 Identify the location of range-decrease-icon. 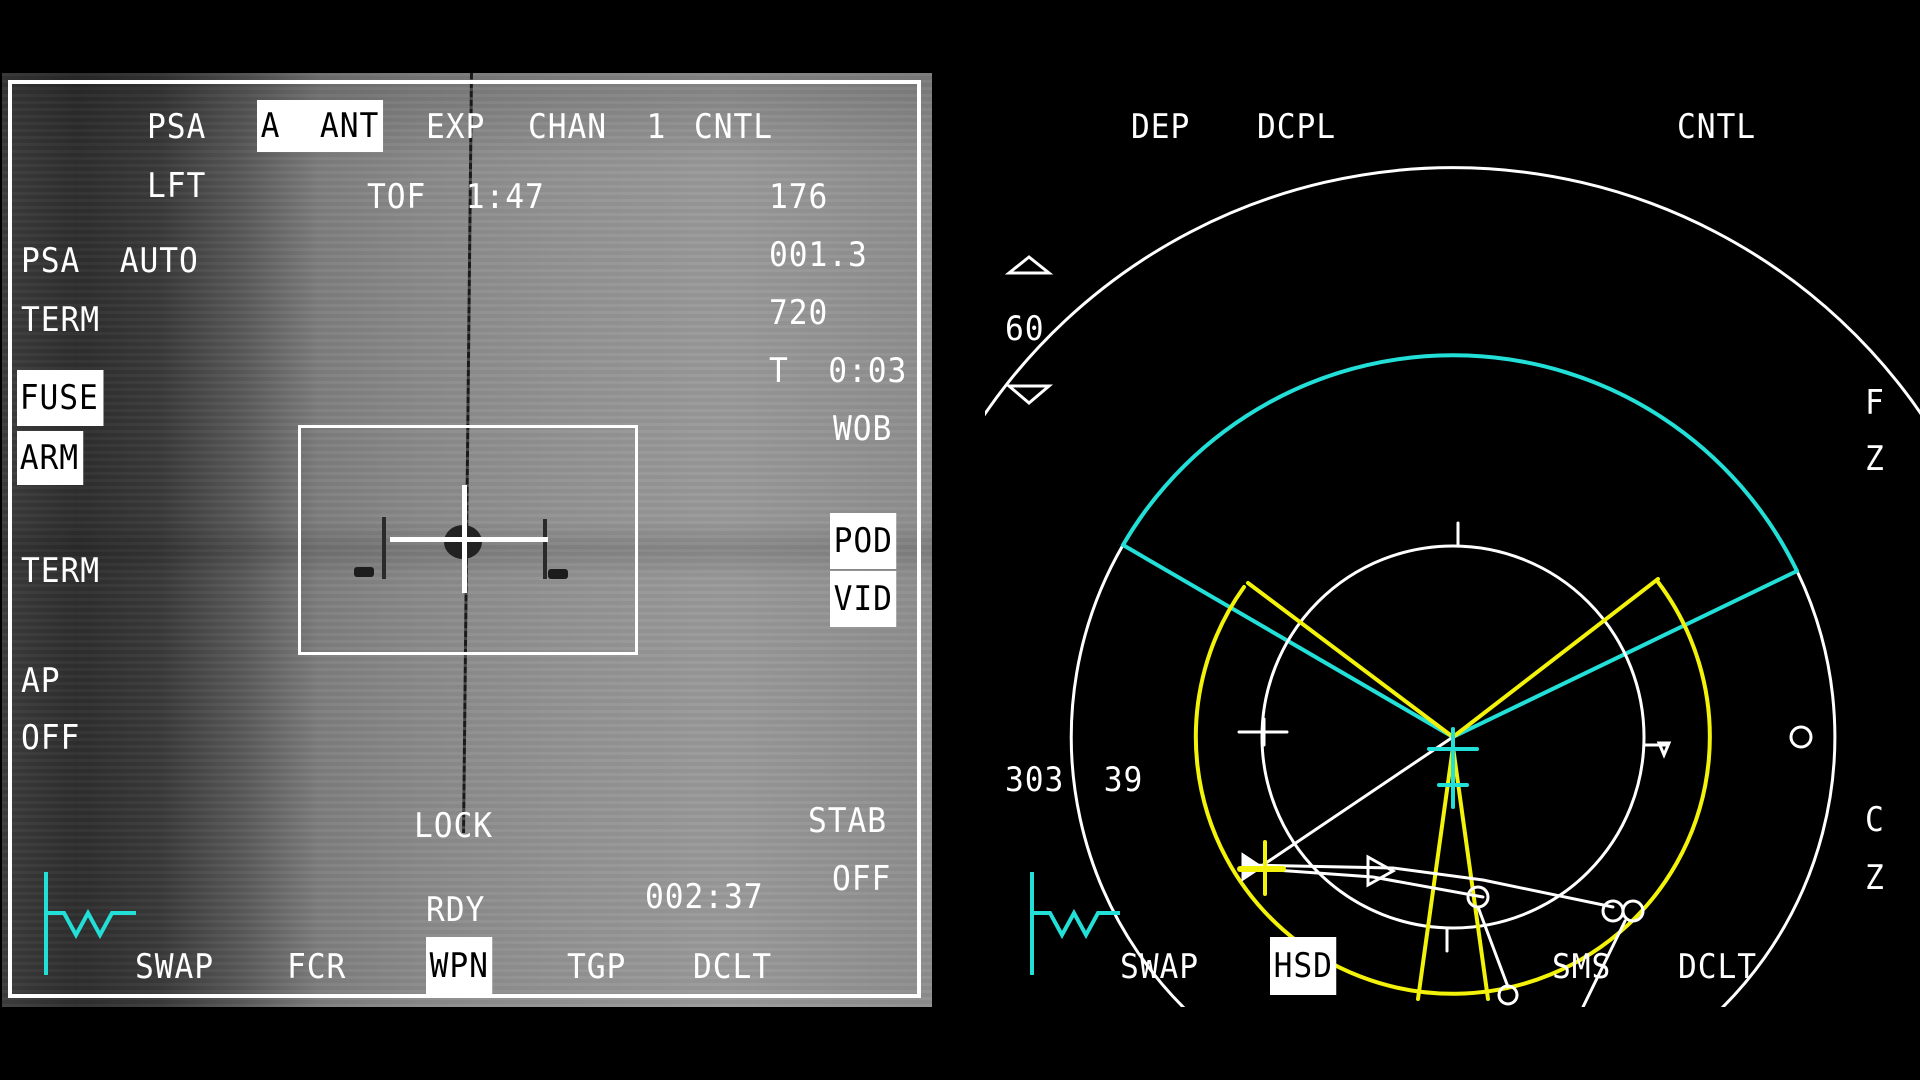
(1029, 394).